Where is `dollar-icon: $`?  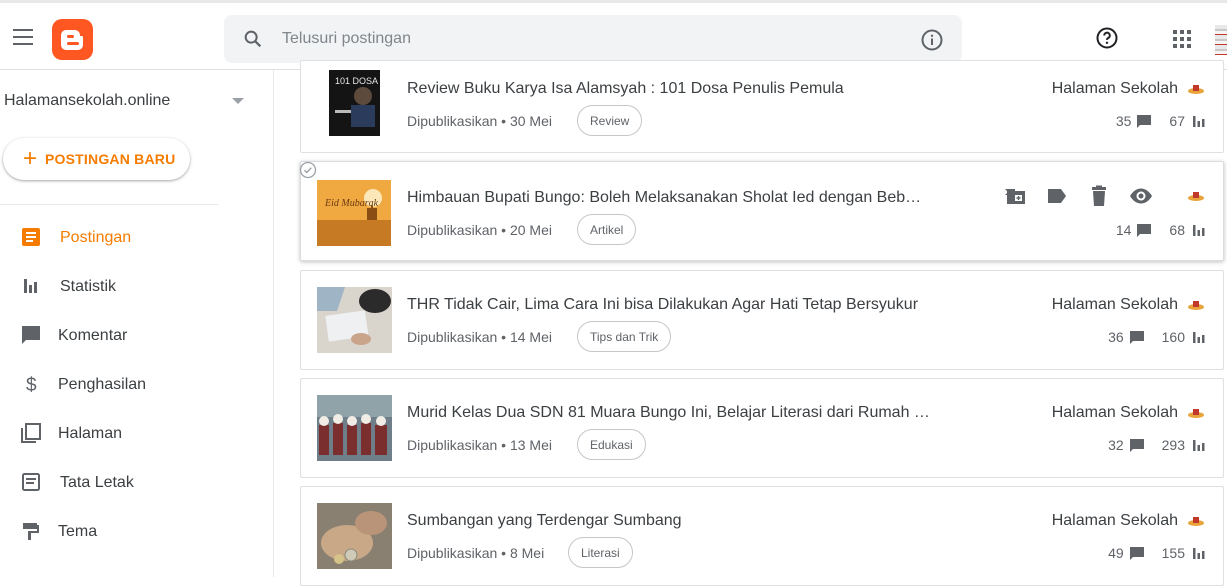
dollar-icon: $ is located at coordinates (31, 385).